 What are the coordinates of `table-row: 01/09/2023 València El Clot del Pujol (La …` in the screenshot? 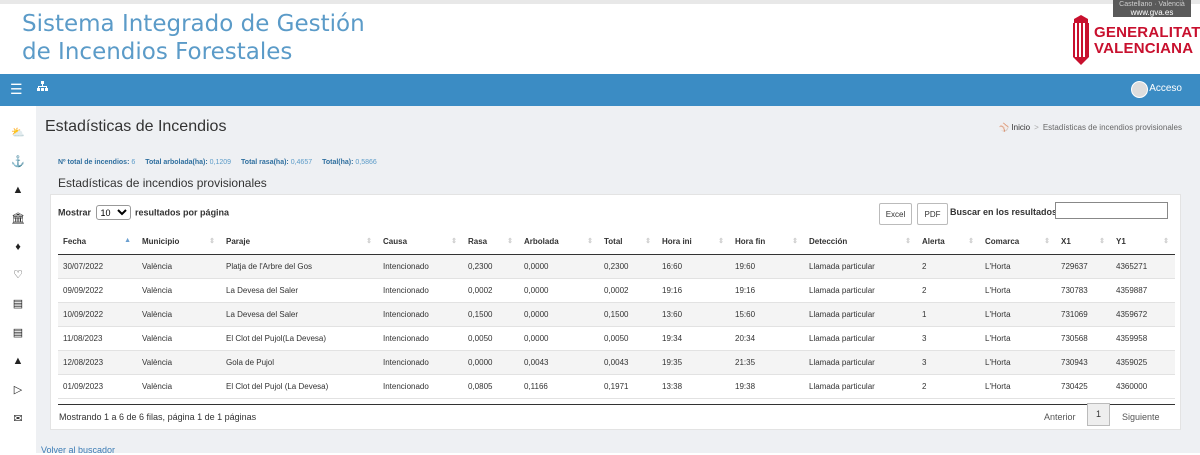 It's located at (616, 386).